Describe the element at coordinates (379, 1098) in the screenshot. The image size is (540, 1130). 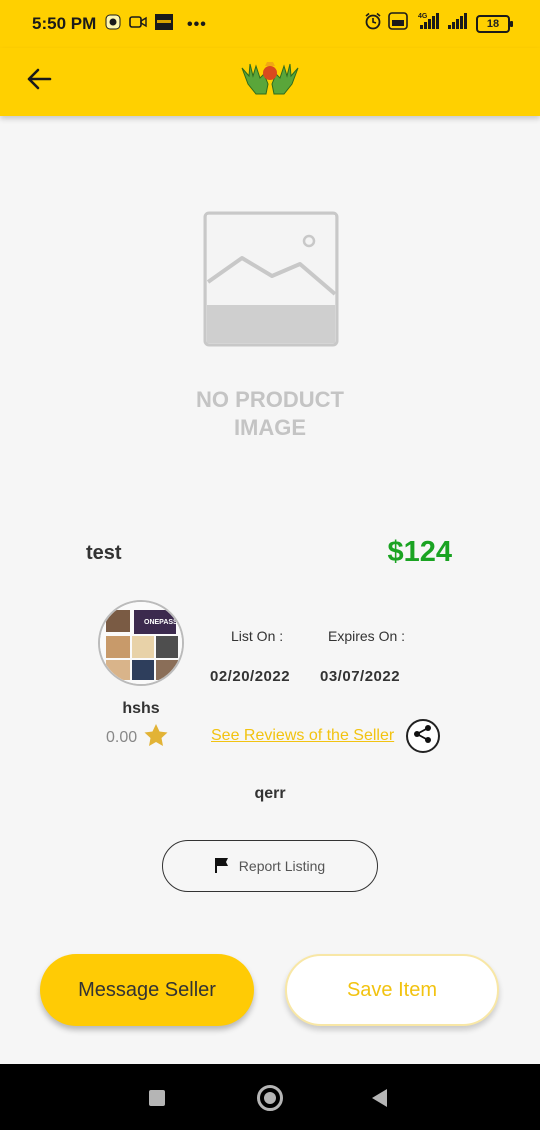
I see `back-triangle-icon` at that location.